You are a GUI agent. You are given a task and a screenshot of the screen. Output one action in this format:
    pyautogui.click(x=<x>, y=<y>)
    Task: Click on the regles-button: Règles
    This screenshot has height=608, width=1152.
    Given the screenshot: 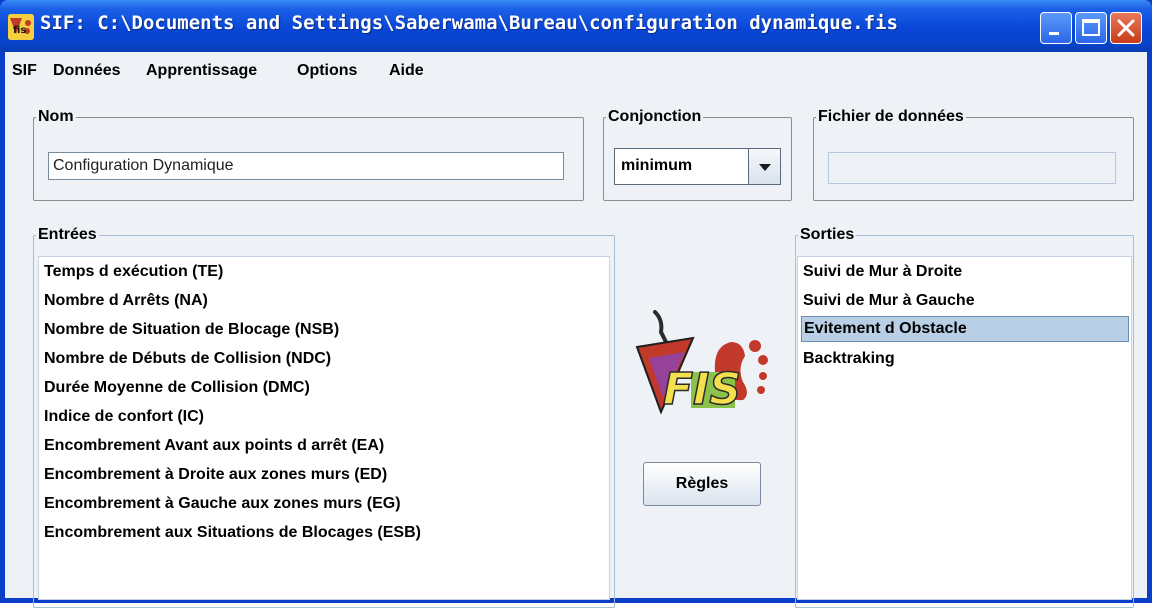 What is the action you would take?
    pyautogui.click(x=702, y=484)
    